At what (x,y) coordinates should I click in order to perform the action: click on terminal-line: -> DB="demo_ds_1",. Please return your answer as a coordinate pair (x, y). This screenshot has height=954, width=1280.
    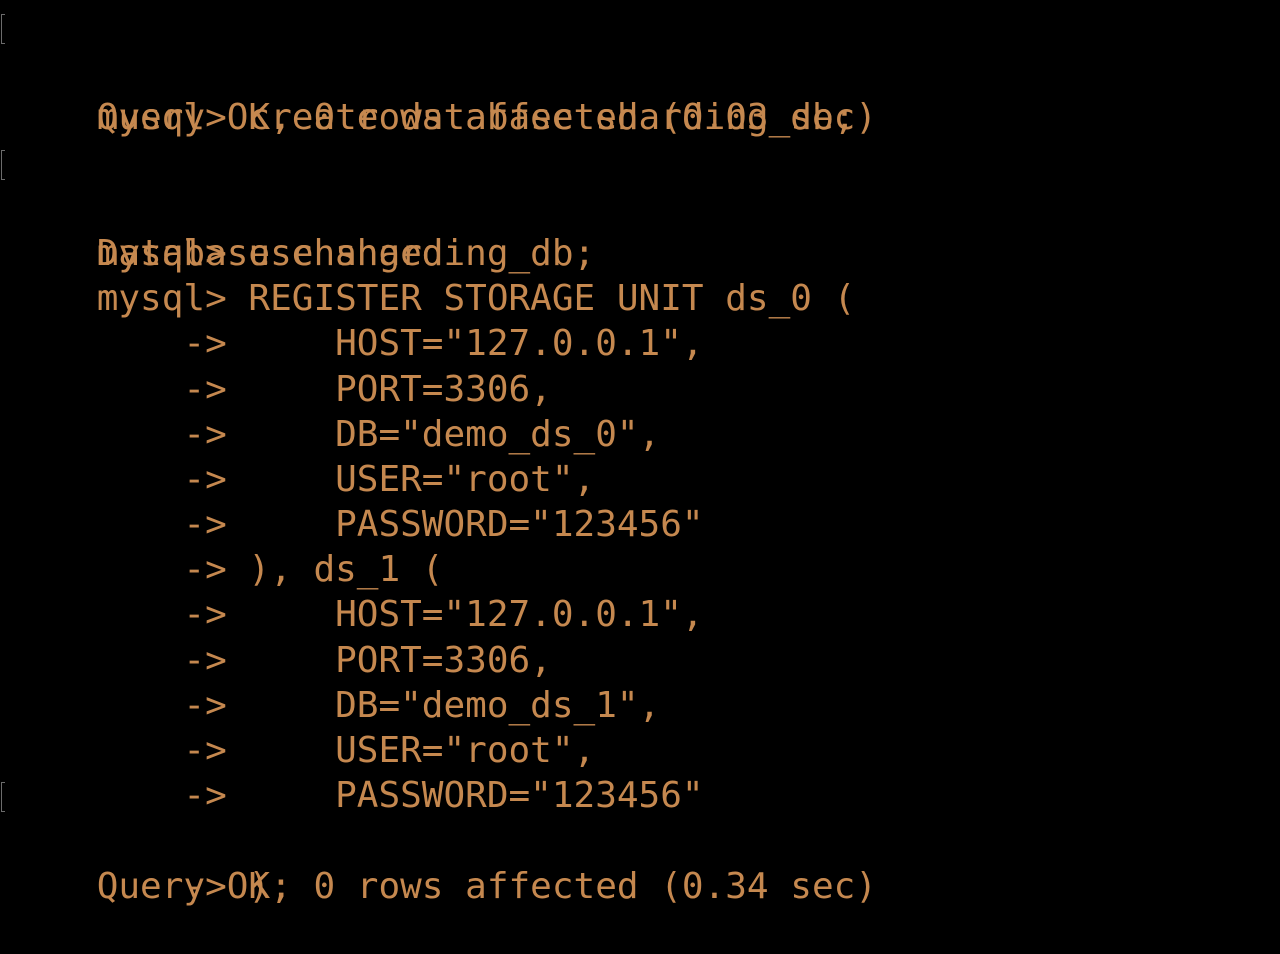
    Looking at the image, I should click on (640, 682).